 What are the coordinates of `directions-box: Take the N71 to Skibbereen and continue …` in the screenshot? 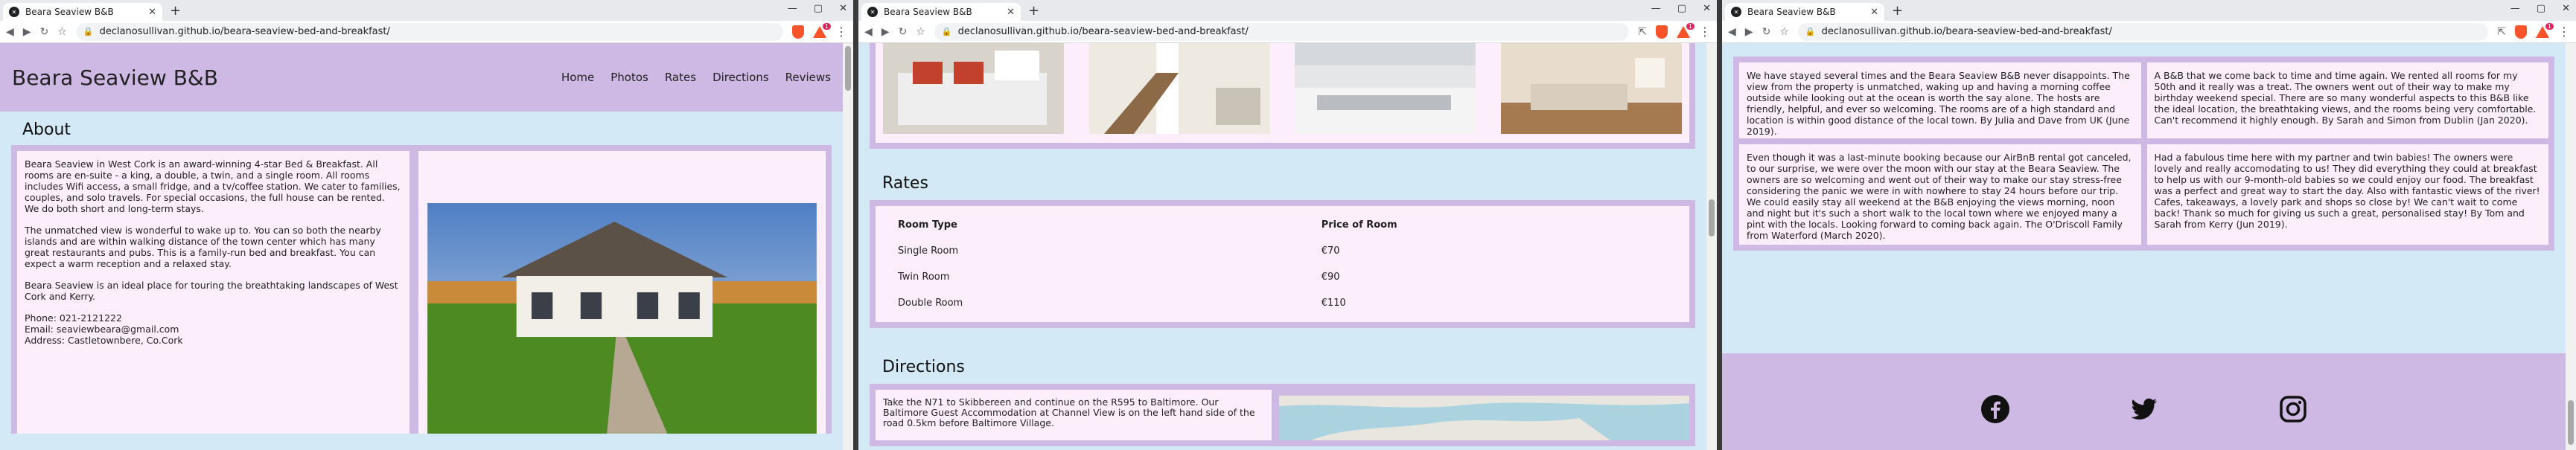 It's located at (1282, 415).